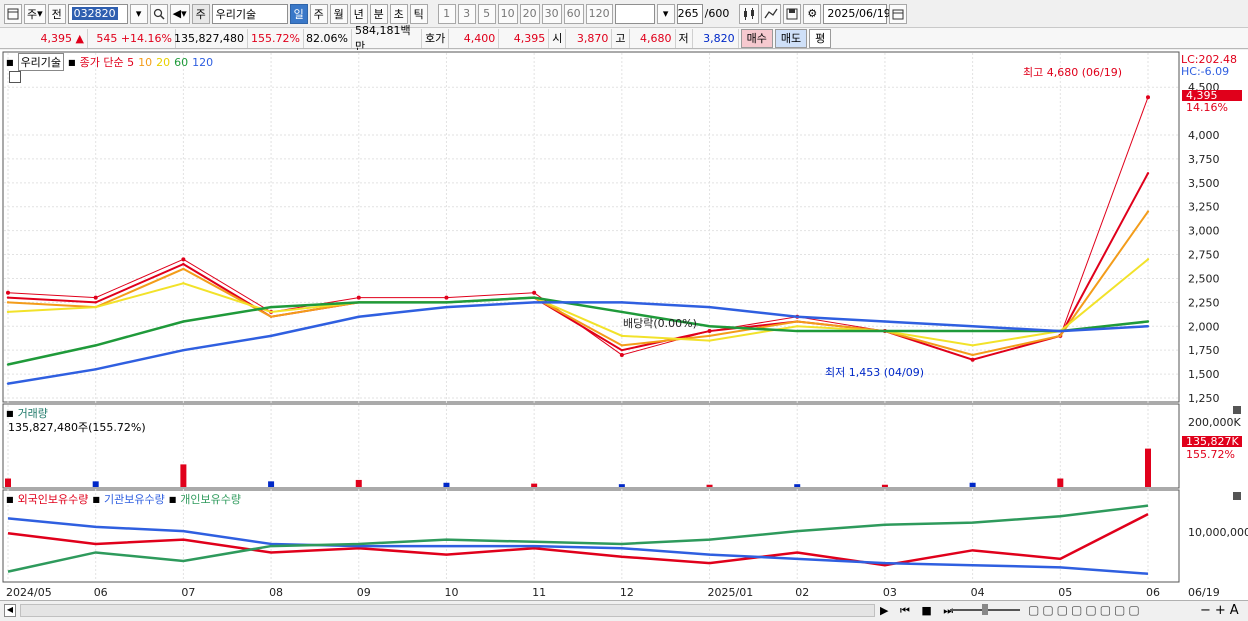  Describe the element at coordinates (134, 499) in the screenshot. I see `legend-institution: 기관보유수량` at that location.